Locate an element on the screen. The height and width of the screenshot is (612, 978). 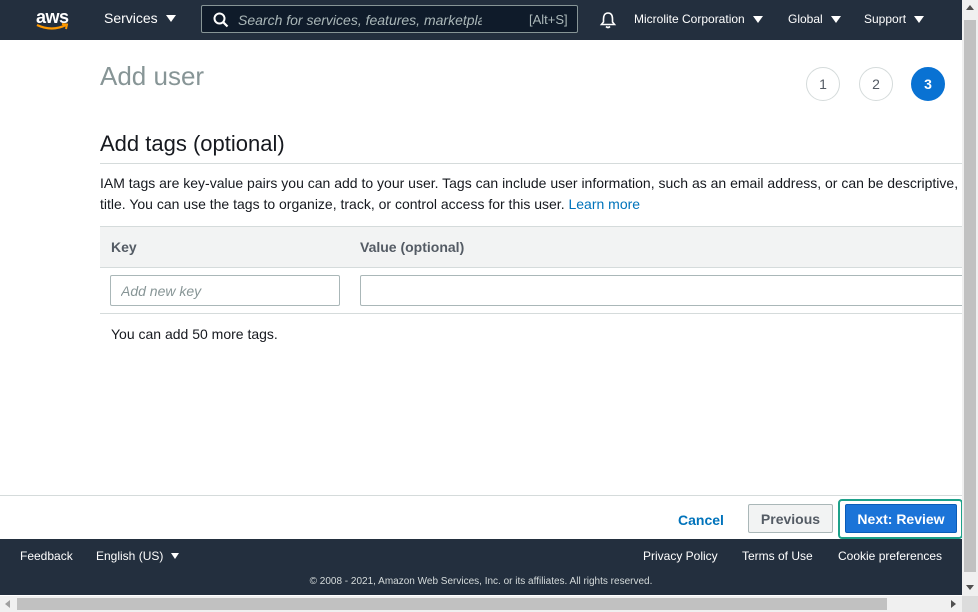
scroll-left-arrow-icon is located at coordinates (7, 604).